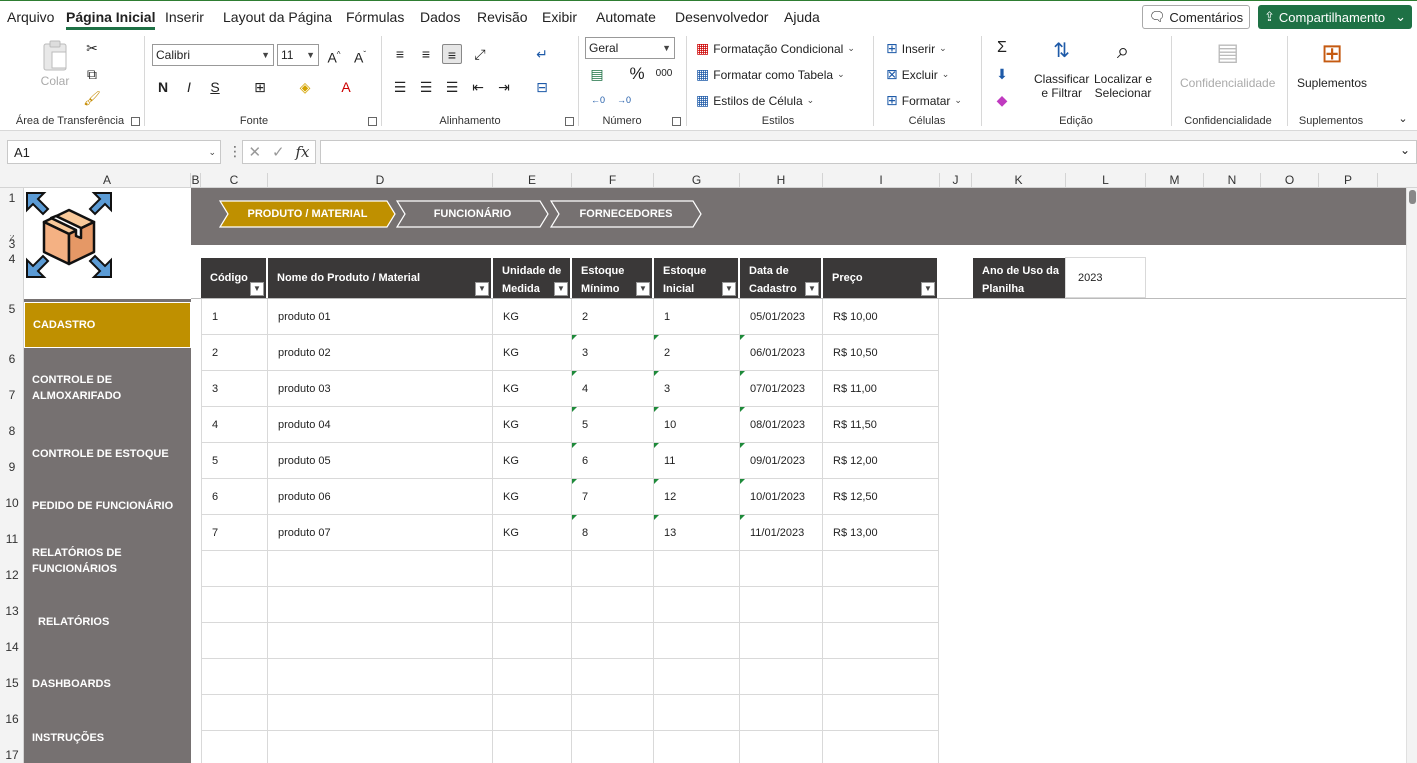 The image size is (1417, 763). I want to click on column-header-d: D, so click(380, 180).